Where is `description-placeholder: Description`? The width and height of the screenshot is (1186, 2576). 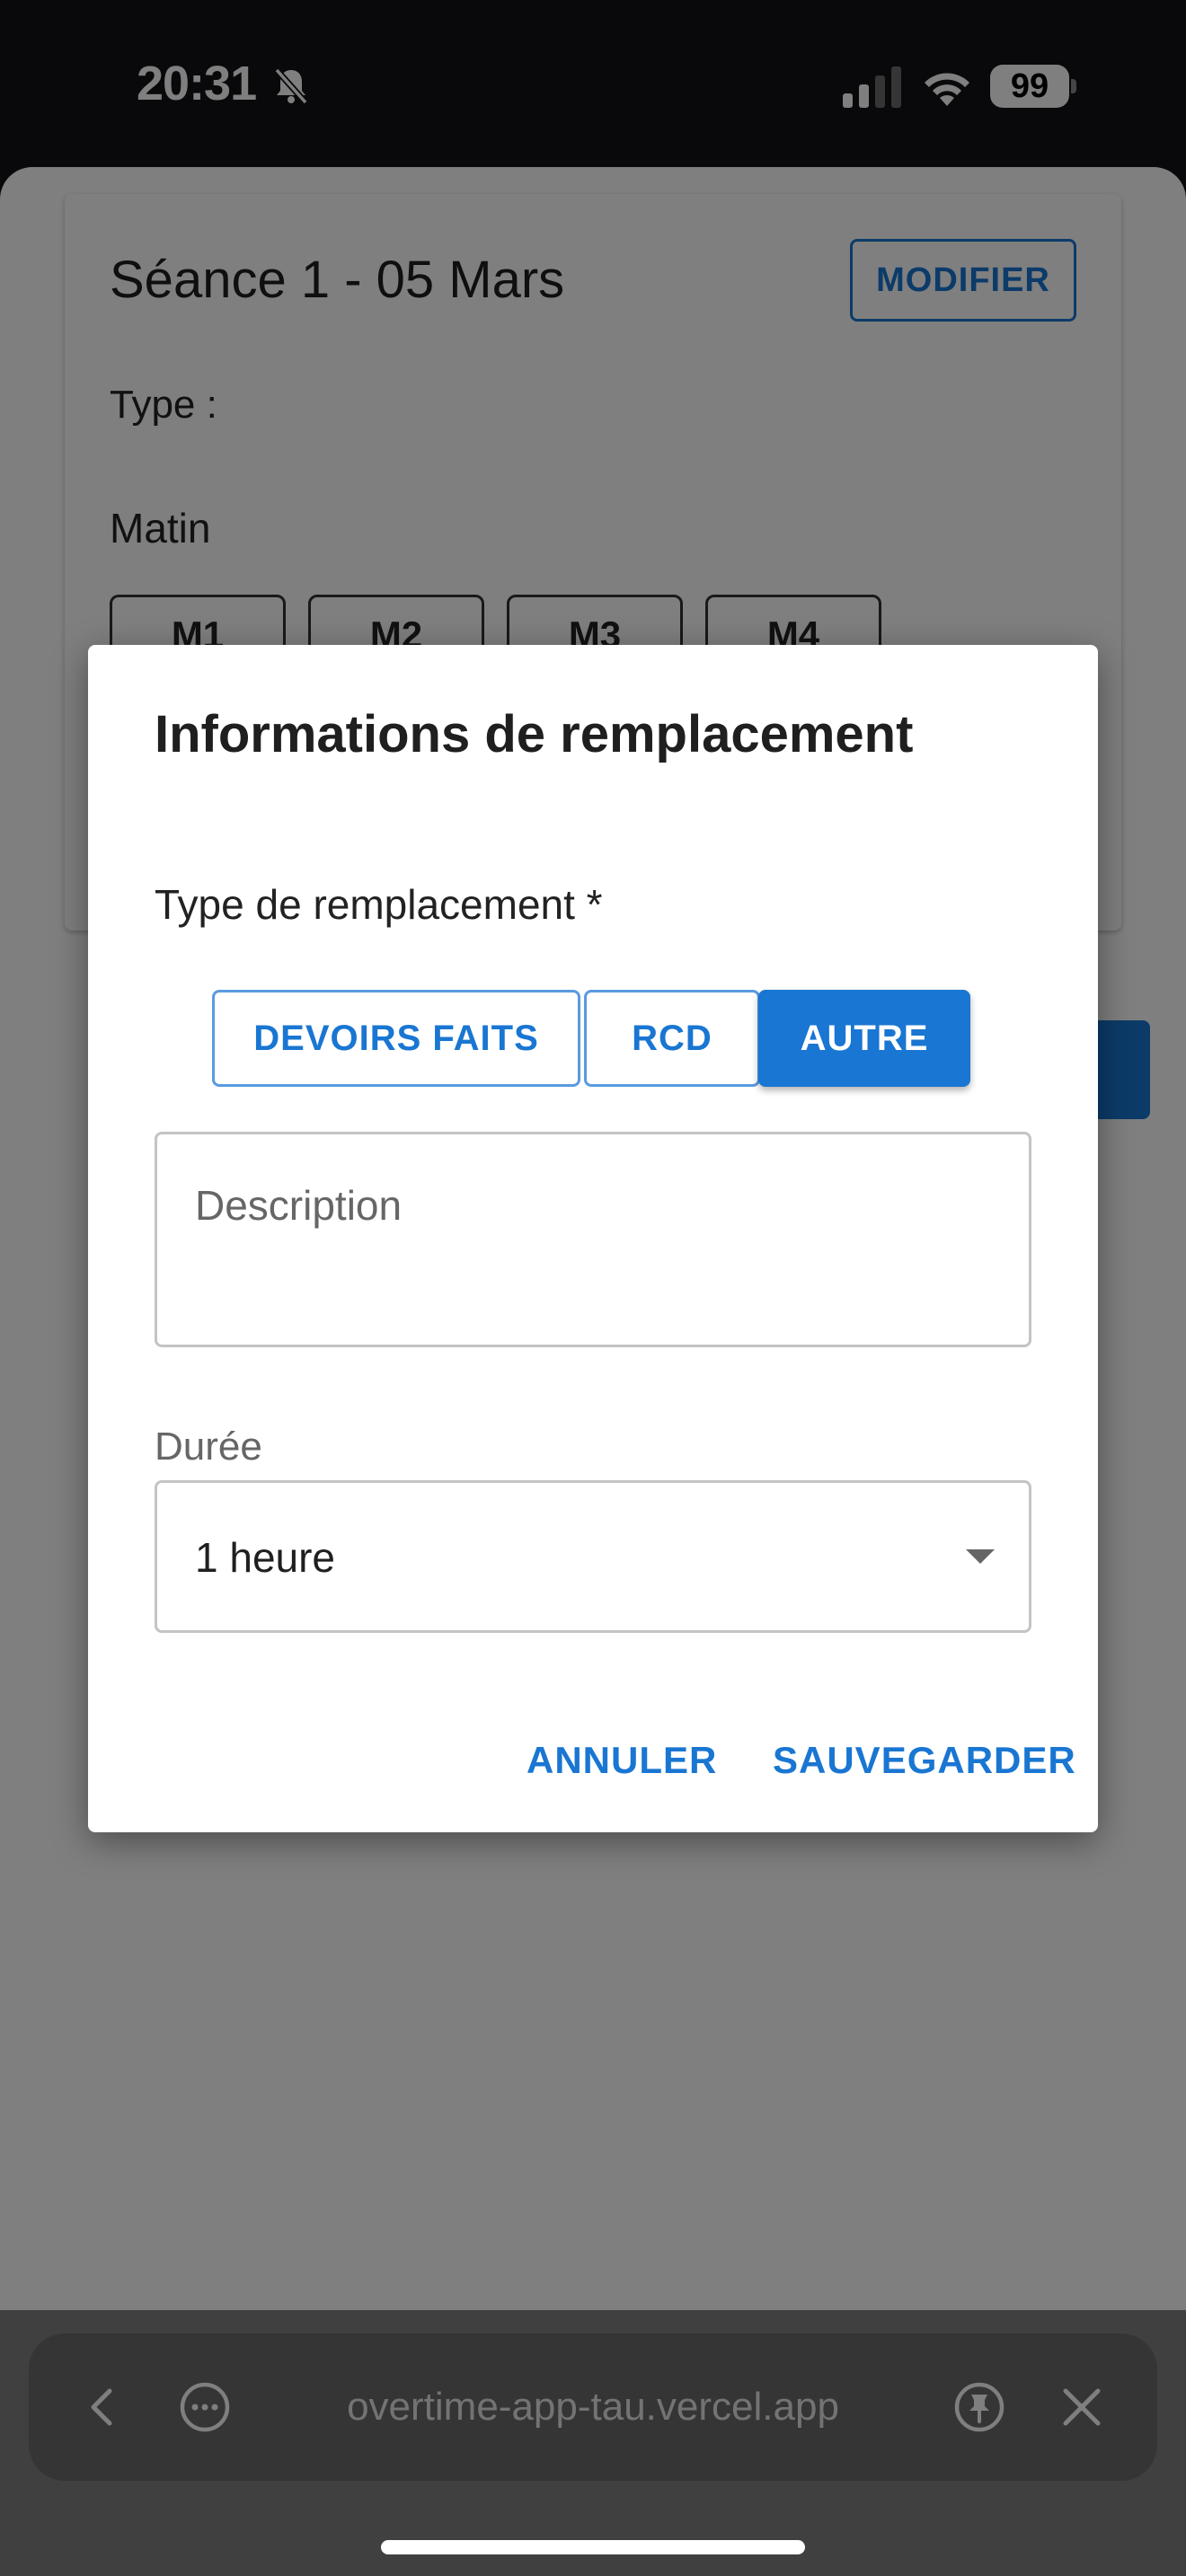
description-placeholder: Description is located at coordinates (299, 1205).